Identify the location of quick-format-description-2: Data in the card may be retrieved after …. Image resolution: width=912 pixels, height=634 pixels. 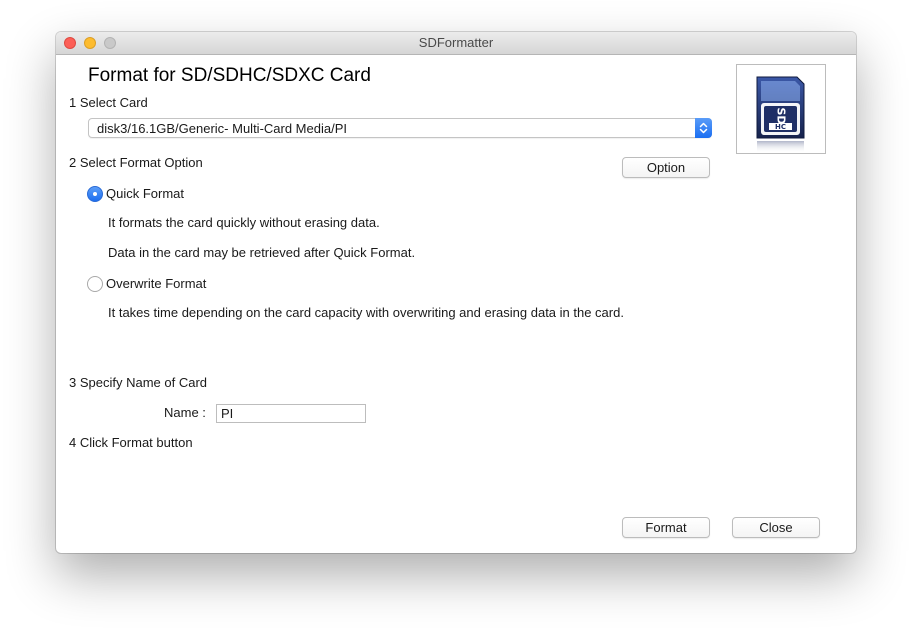
(262, 252).